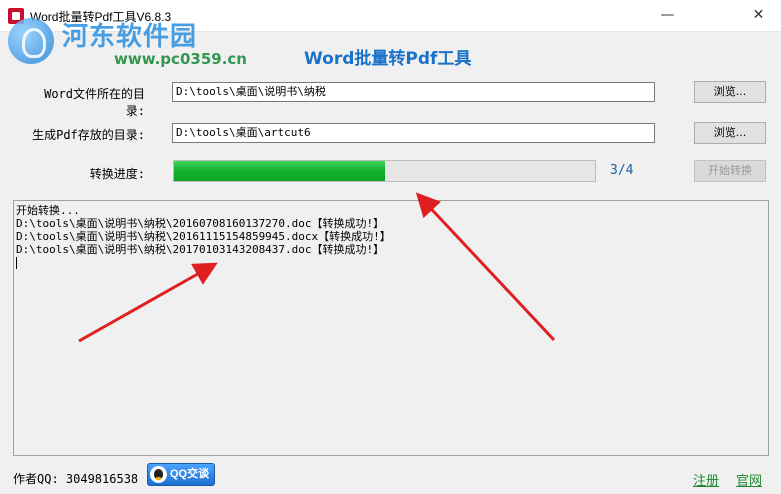 Image resolution: width=781 pixels, height=494 pixels. I want to click on app-heading: Word批量转Pdf工具, so click(388, 59).